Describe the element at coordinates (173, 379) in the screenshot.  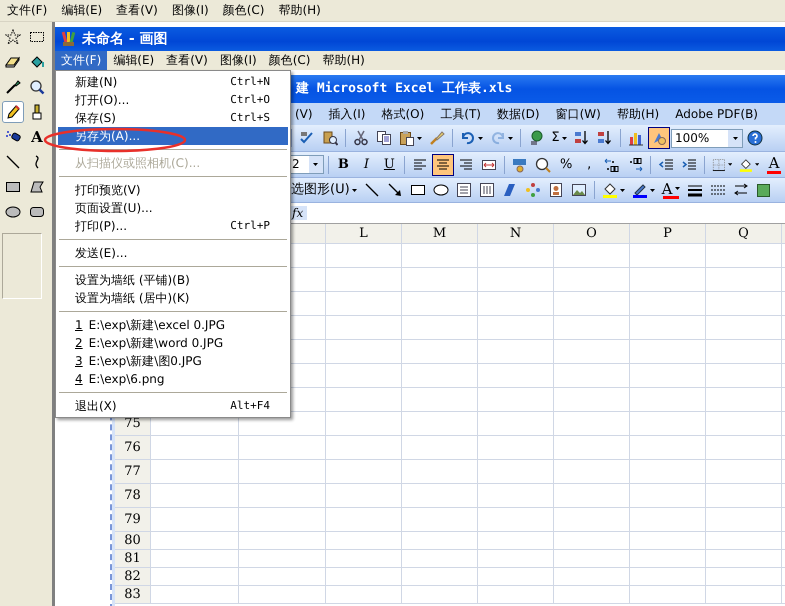
I see `recent-file-item: 4 E:\exp\6.png` at that location.